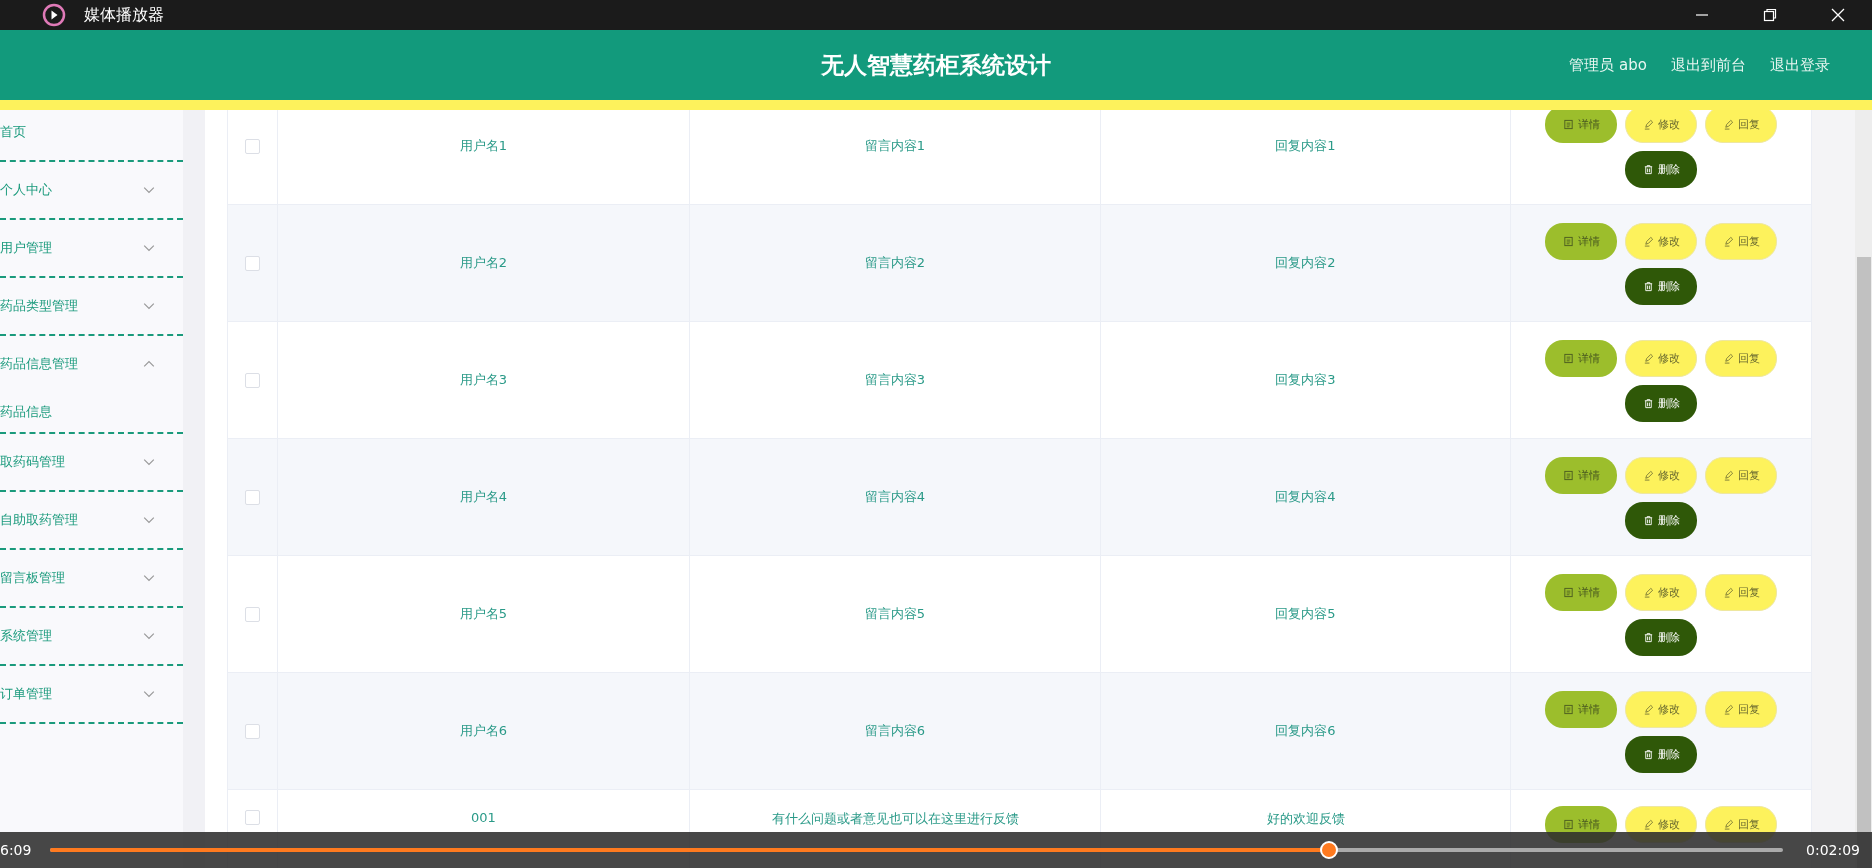 Image resolution: width=1872 pixels, height=868 pixels. Describe the element at coordinates (26, 190) in the screenshot. I see `sidebar-item: 个人中心` at that location.